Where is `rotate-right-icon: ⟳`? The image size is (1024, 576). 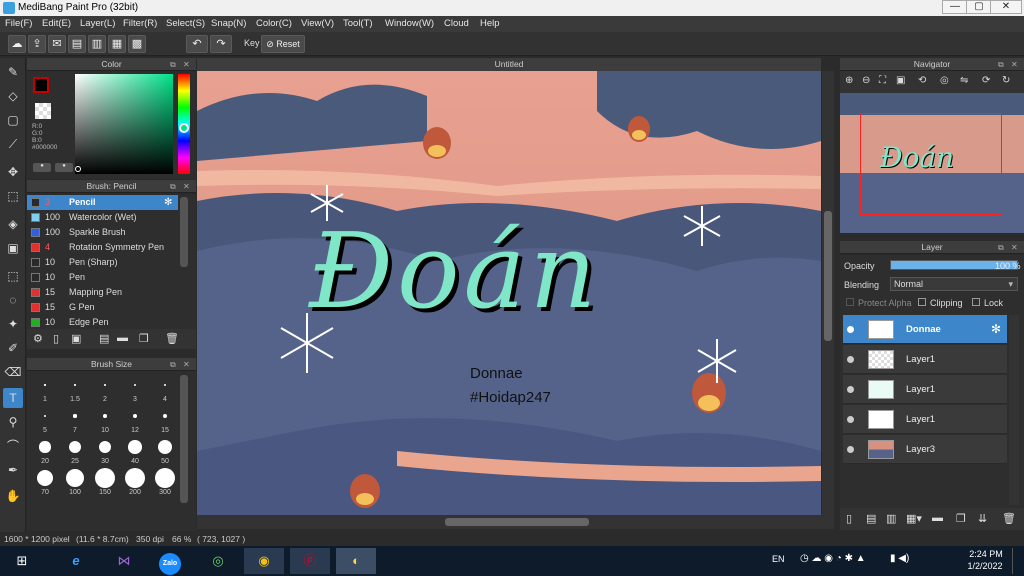 rotate-right-icon: ⟳ is located at coordinates (986, 80).